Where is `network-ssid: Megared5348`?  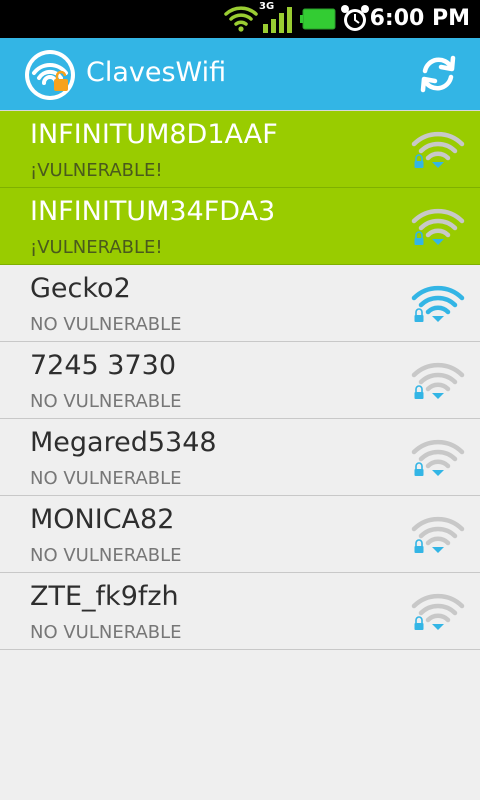 network-ssid: Megared5348 is located at coordinates (123, 442).